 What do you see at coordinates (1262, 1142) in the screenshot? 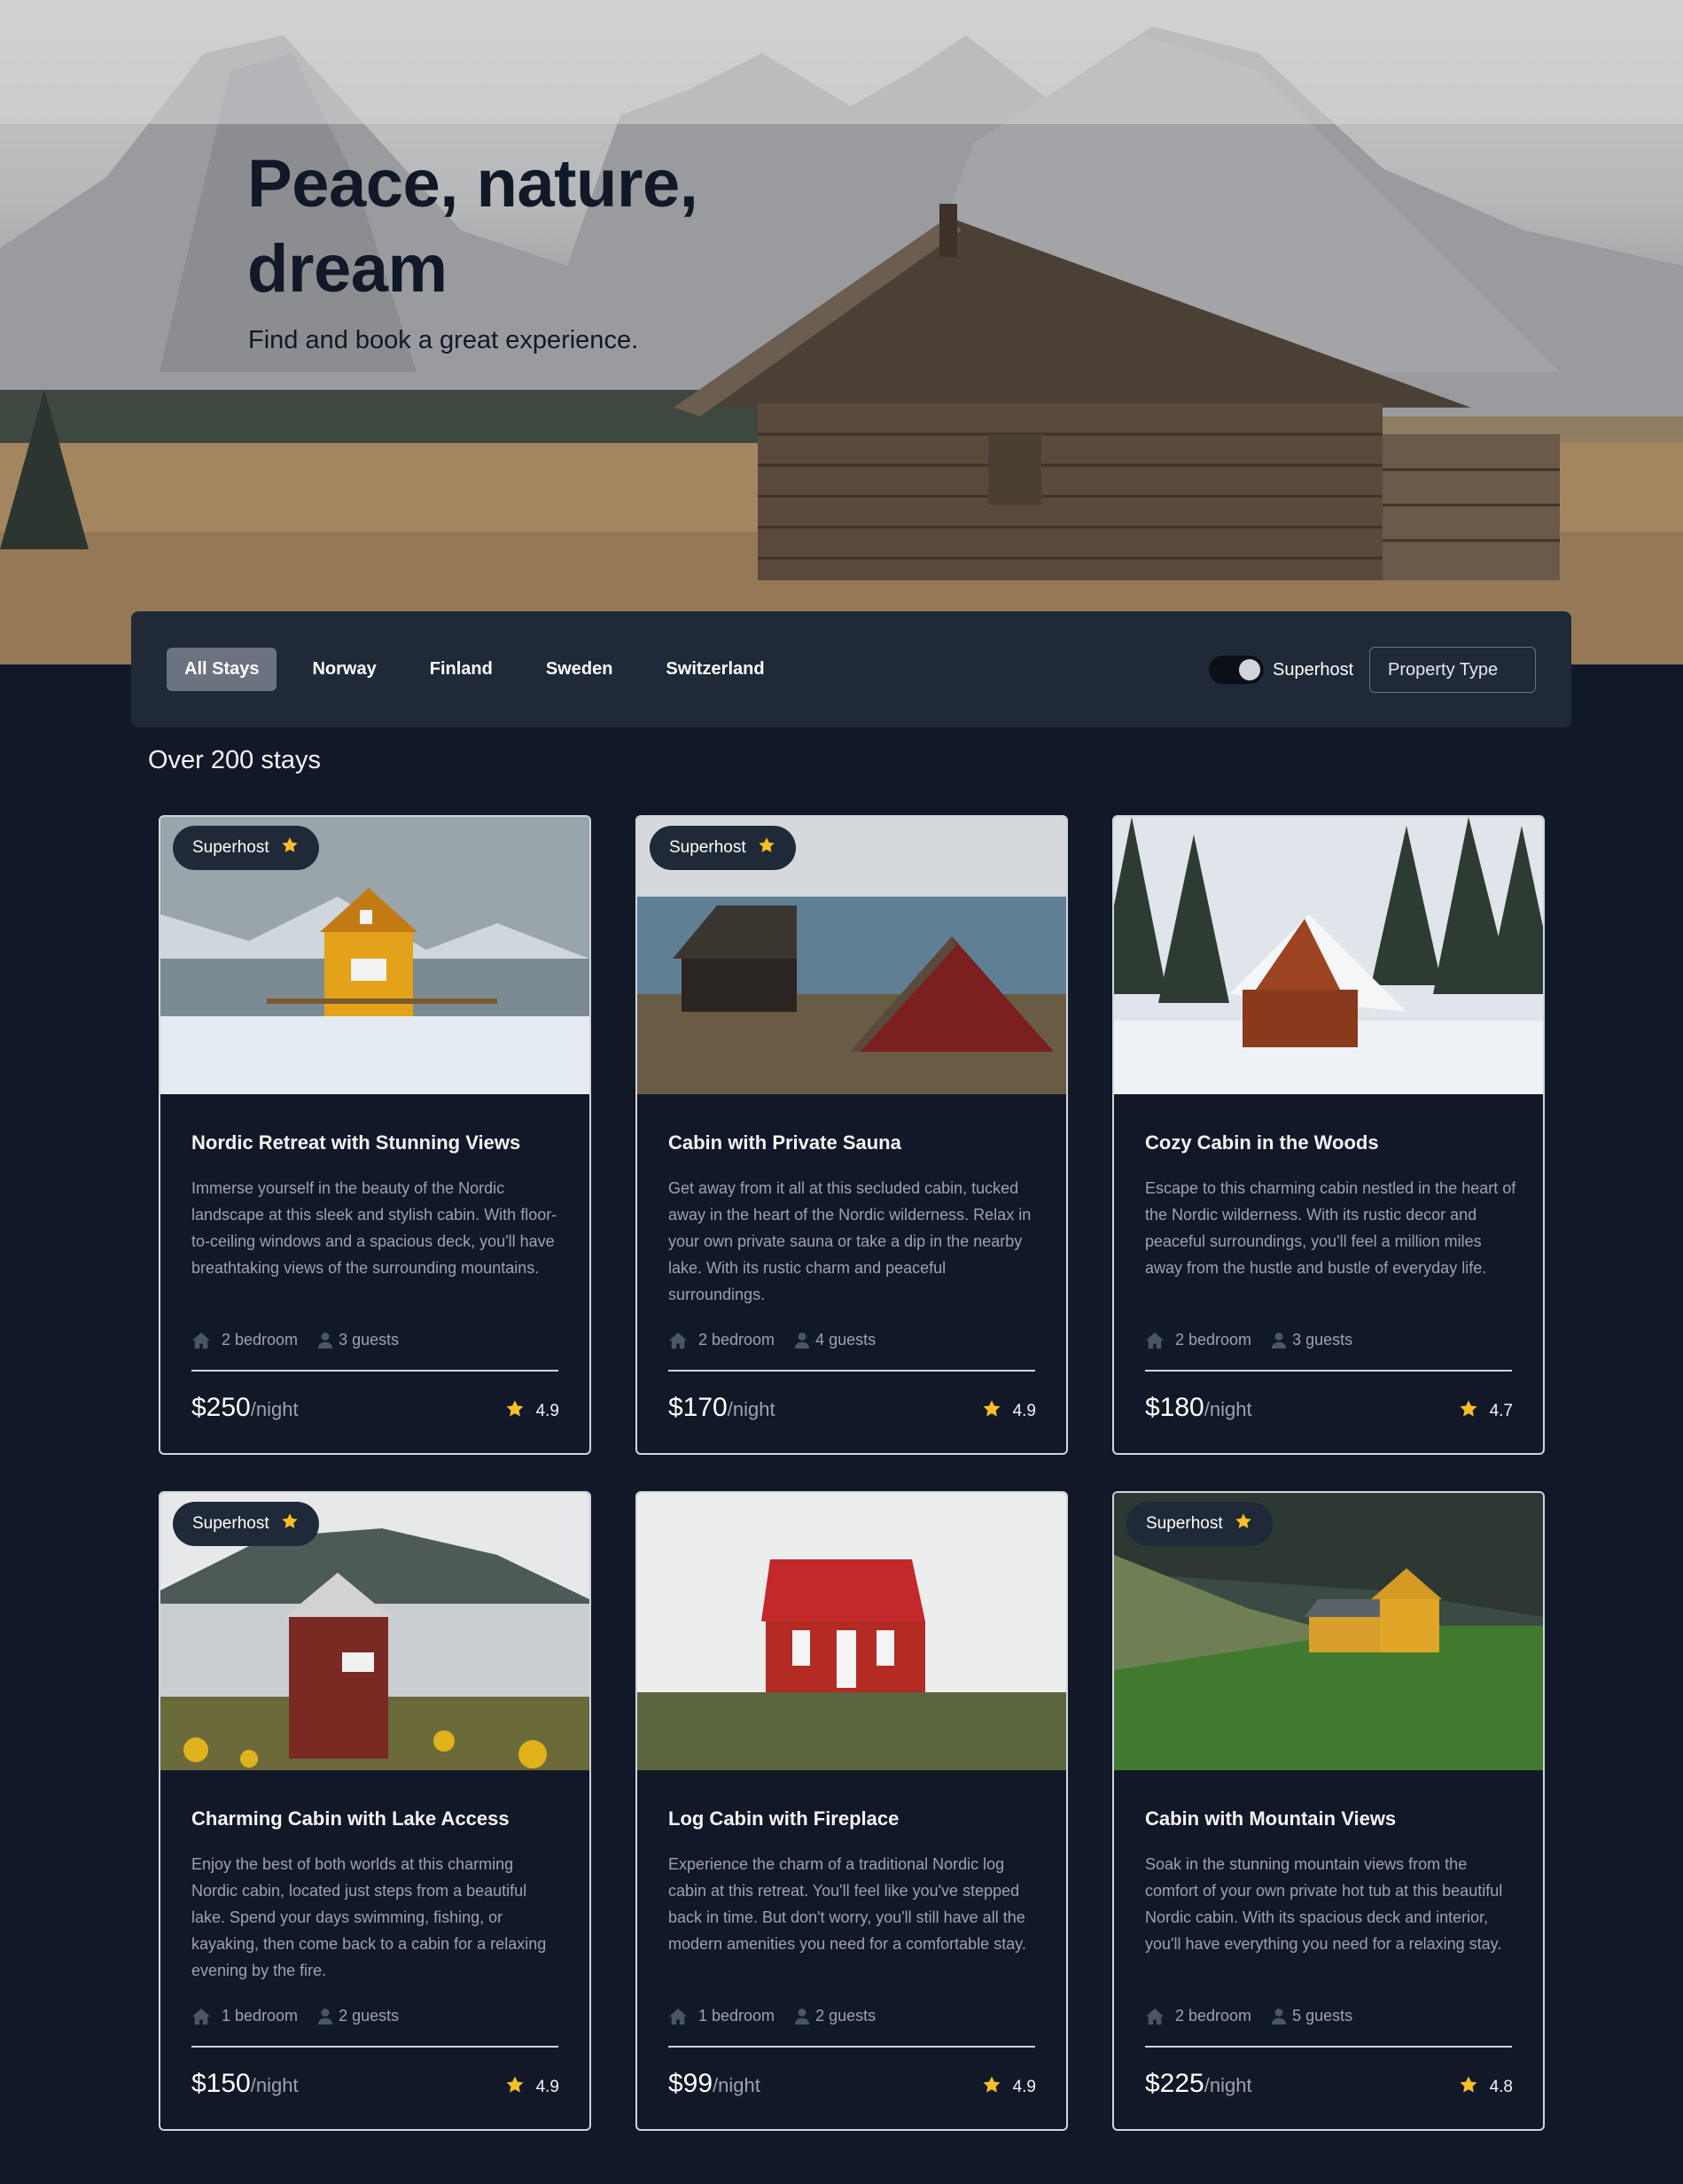
I see `listing-title: Cozy Cabin in the Woods` at bounding box center [1262, 1142].